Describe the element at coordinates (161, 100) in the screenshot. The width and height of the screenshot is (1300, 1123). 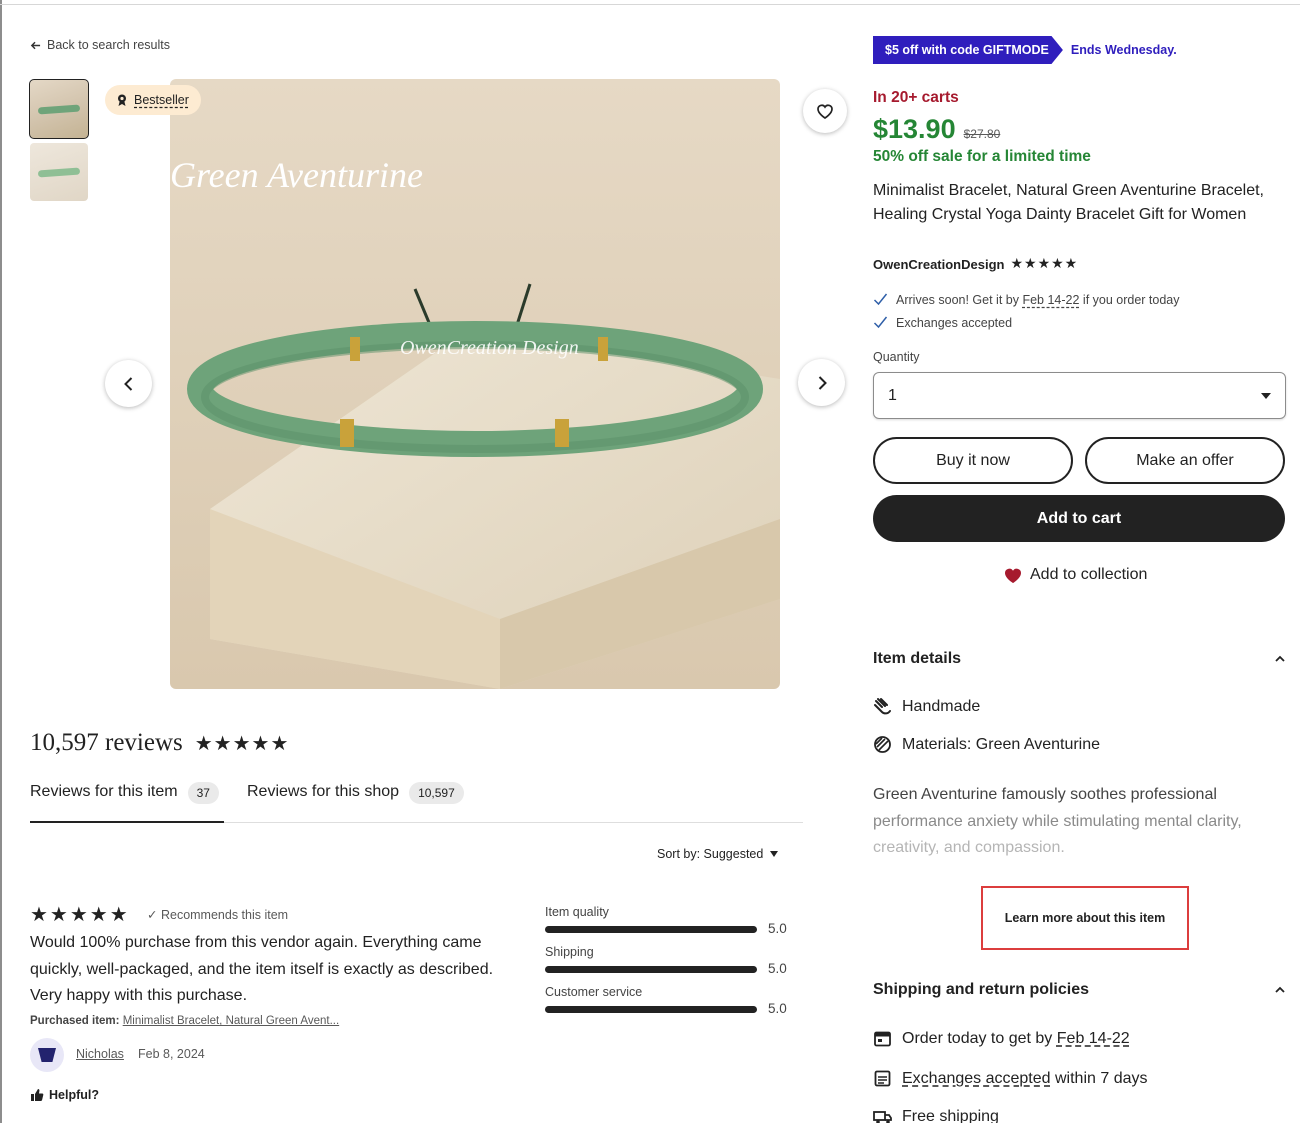
I see `bestseller-label: Bestseller` at that location.